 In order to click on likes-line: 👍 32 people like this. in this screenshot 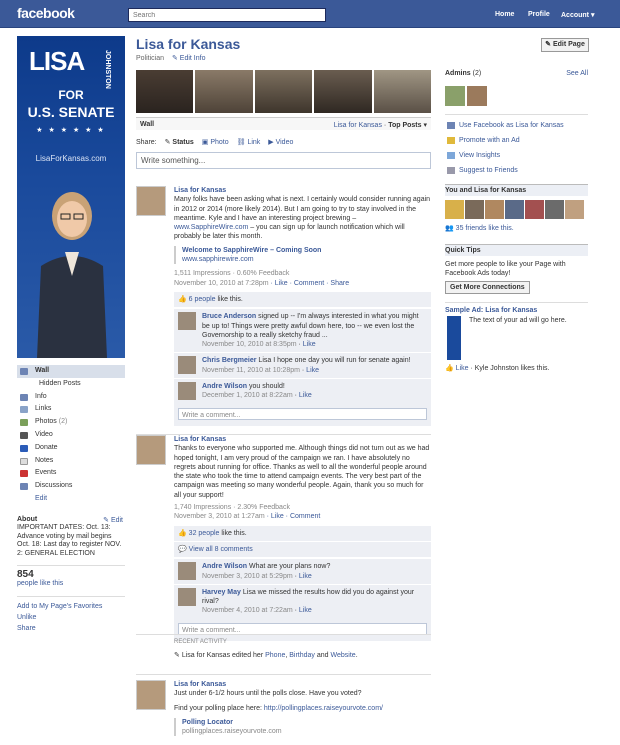, I will do `click(302, 534)`.